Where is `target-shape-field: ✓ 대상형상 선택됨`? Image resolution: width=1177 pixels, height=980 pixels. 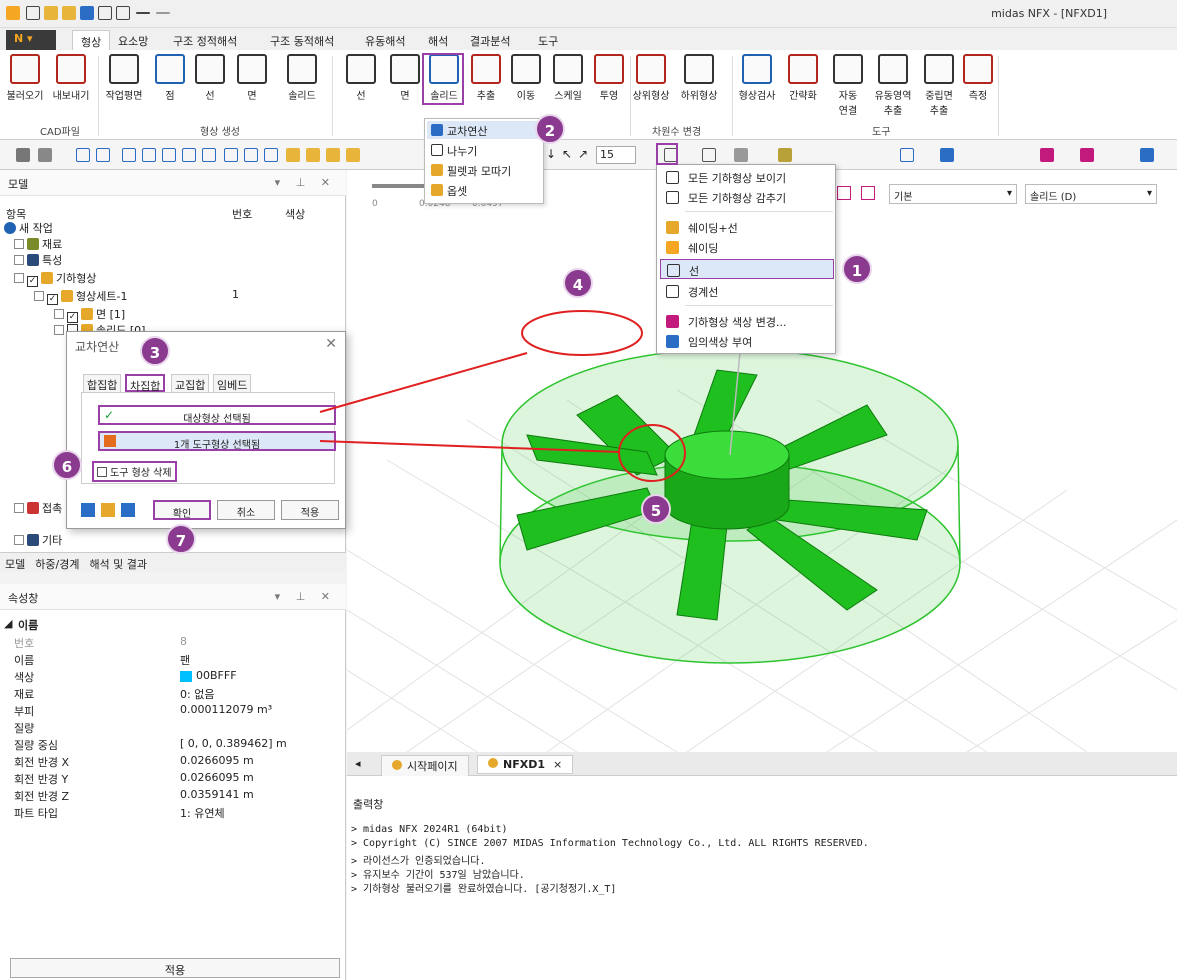 target-shape-field: ✓ 대상형상 선택됨 is located at coordinates (217, 415).